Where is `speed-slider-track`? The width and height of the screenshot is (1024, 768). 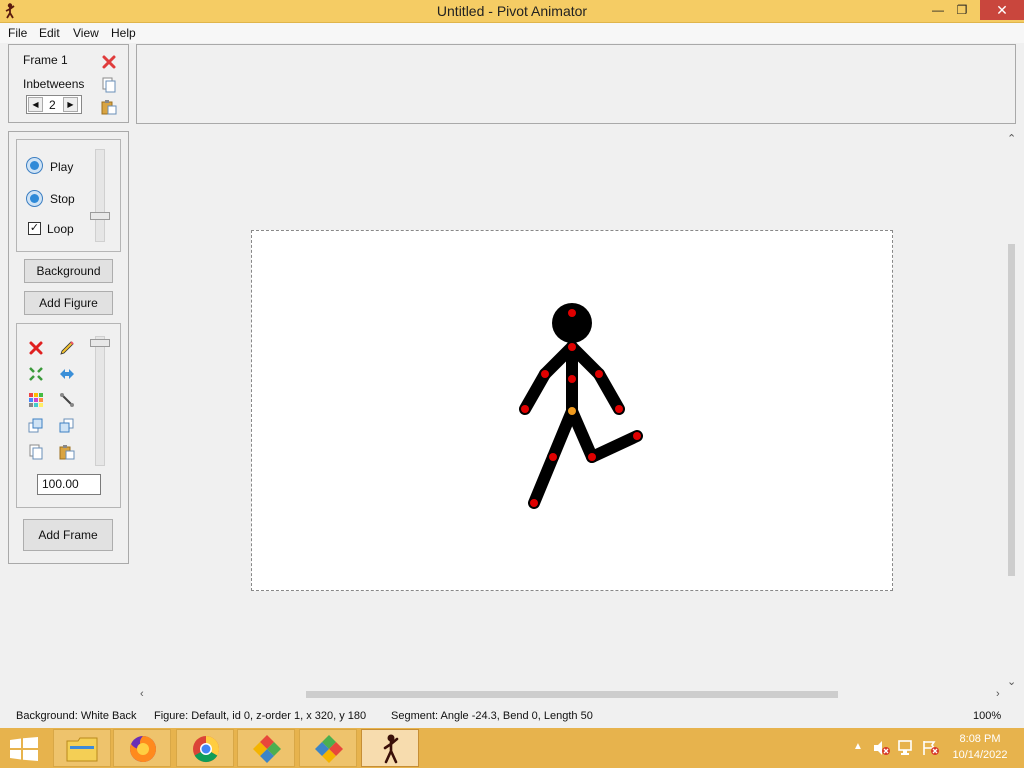
speed-slider-track is located at coordinates (100, 195).